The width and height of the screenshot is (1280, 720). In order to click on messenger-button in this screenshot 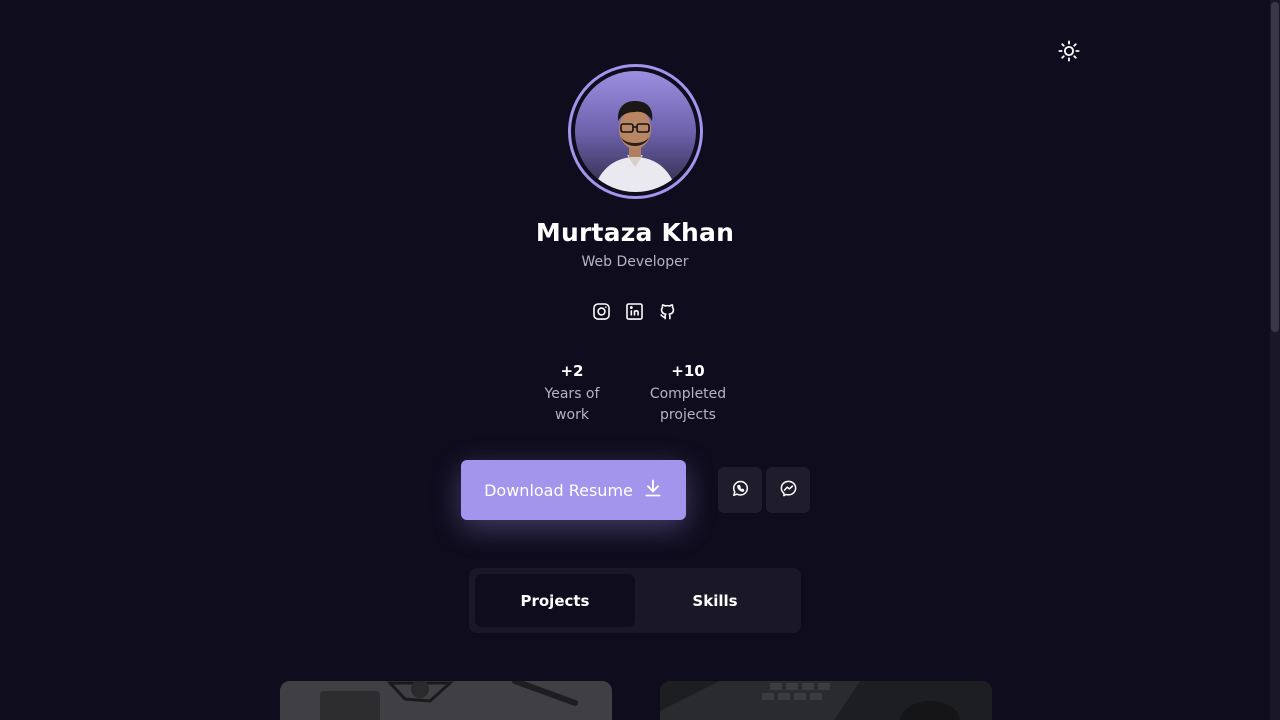, I will do `click(788, 490)`.